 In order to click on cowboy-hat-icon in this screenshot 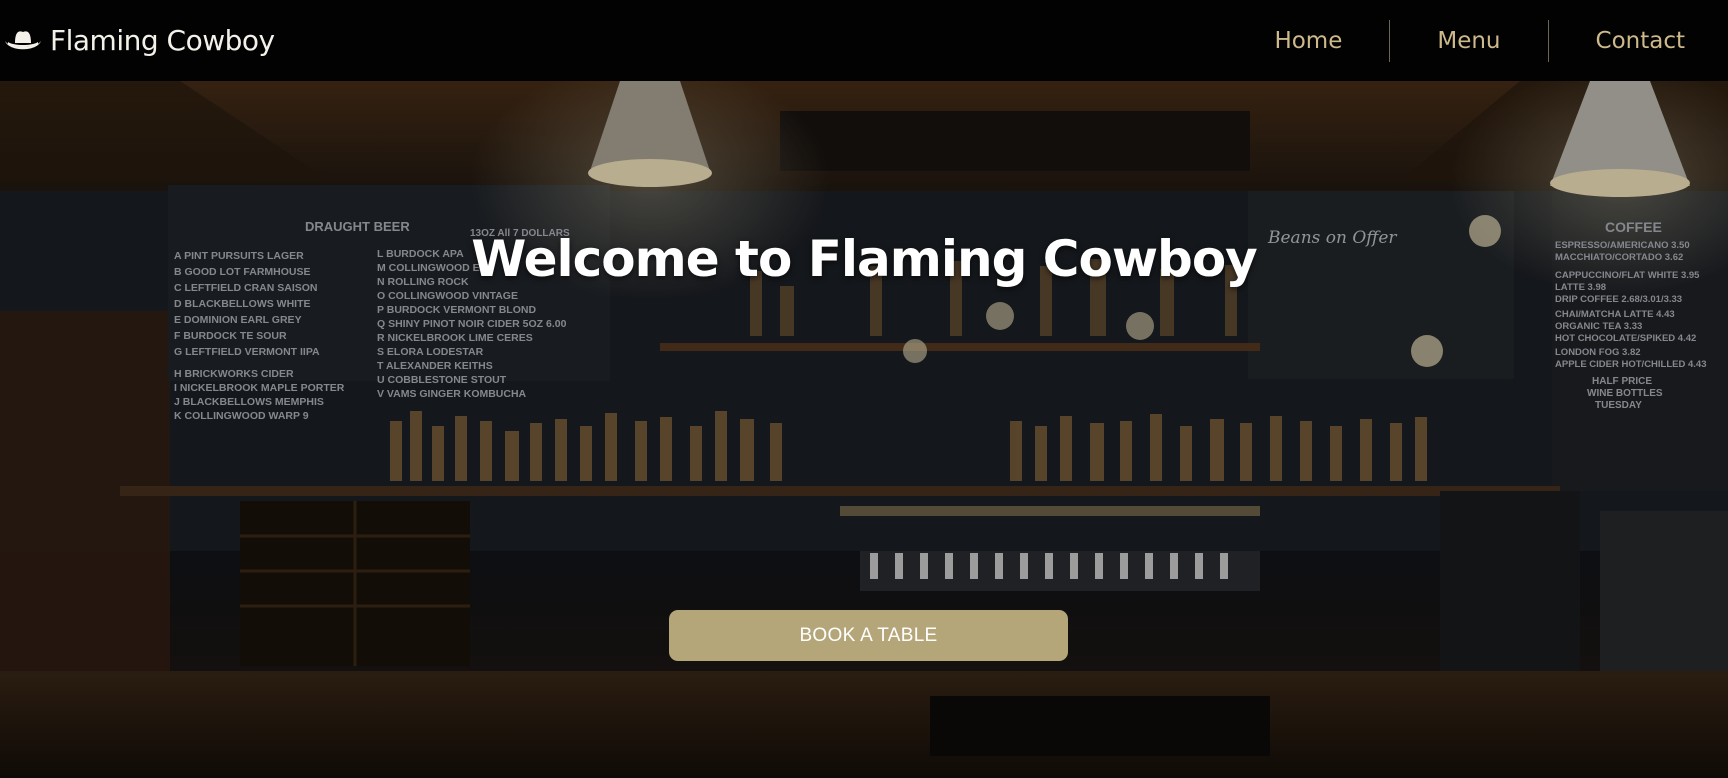, I will do `click(23, 39)`.